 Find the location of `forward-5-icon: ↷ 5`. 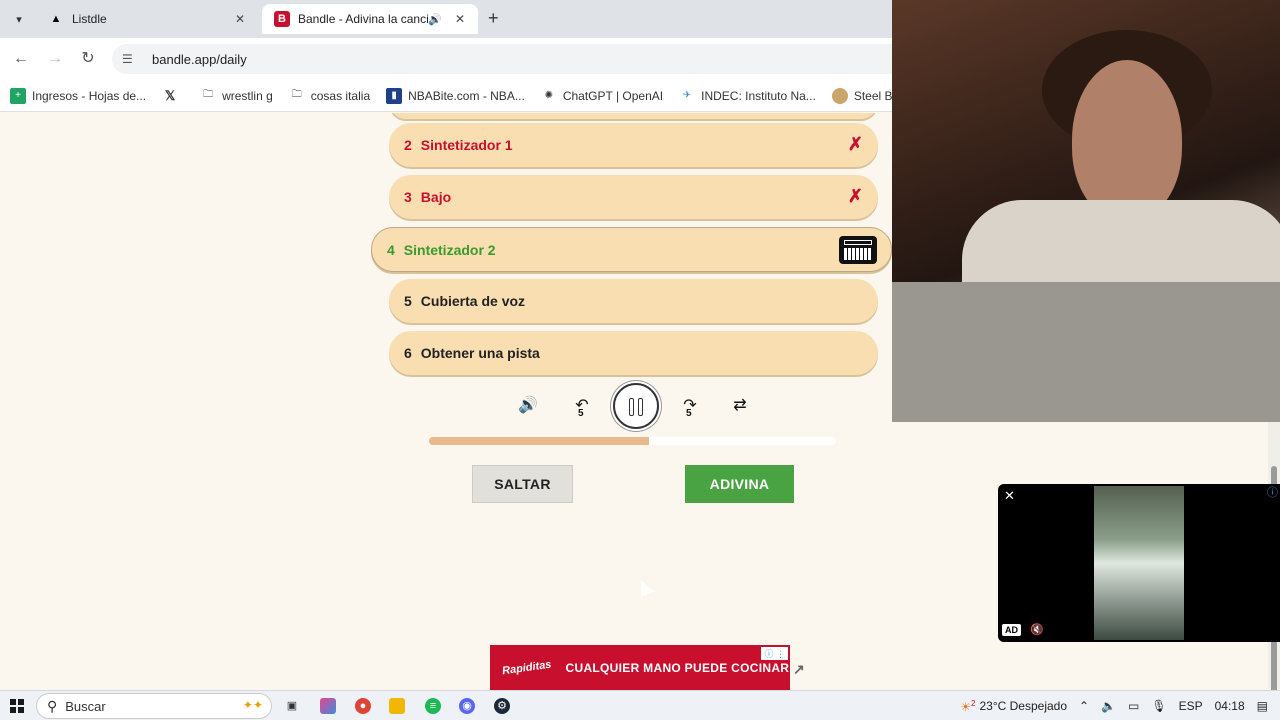

forward-5-icon: ↷ 5 is located at coordinates (690, 406).